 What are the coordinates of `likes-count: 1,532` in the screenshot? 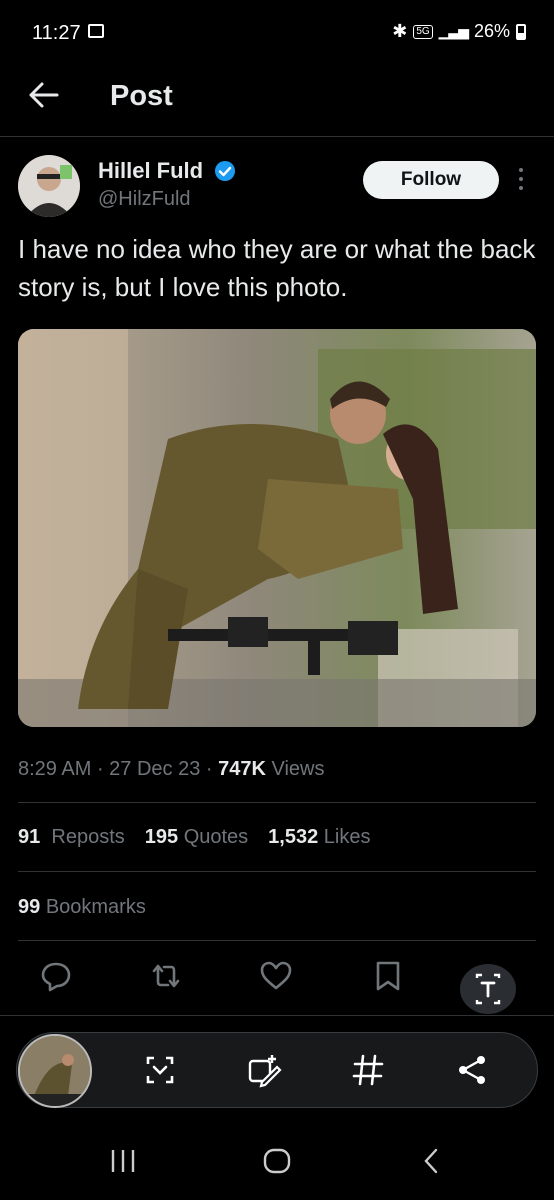 It's located at (293, 837).